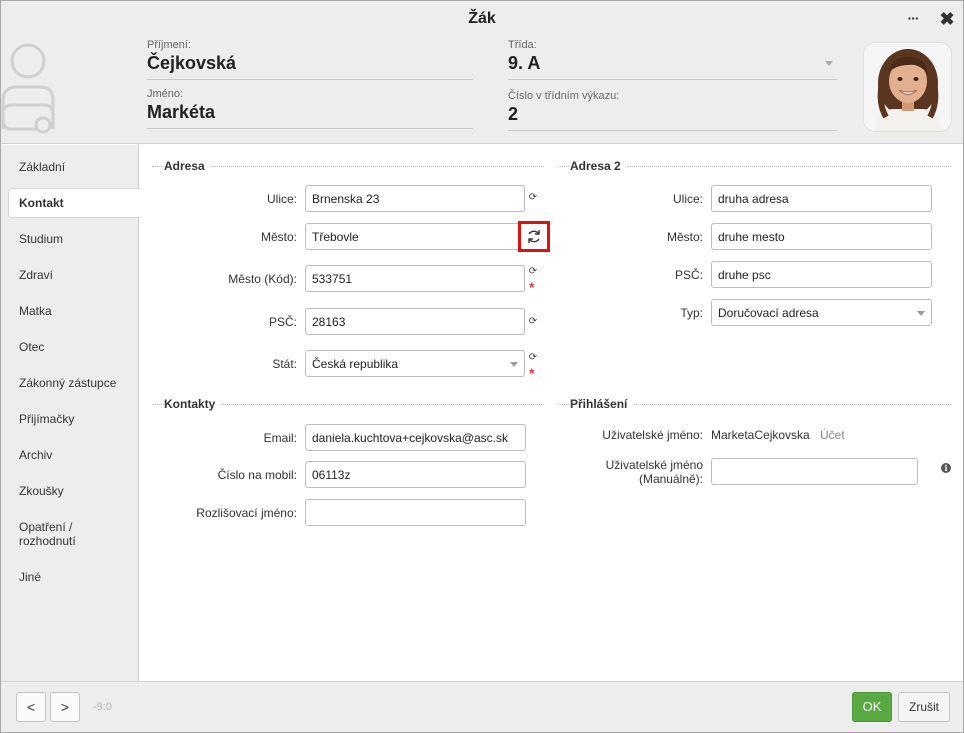 The width and height of the screenshot is (964, 733). Describe the element at coordinates (654, 465) in the screenshot. I see `manual-username-label-line1: Uživatelské jméno` at that location.